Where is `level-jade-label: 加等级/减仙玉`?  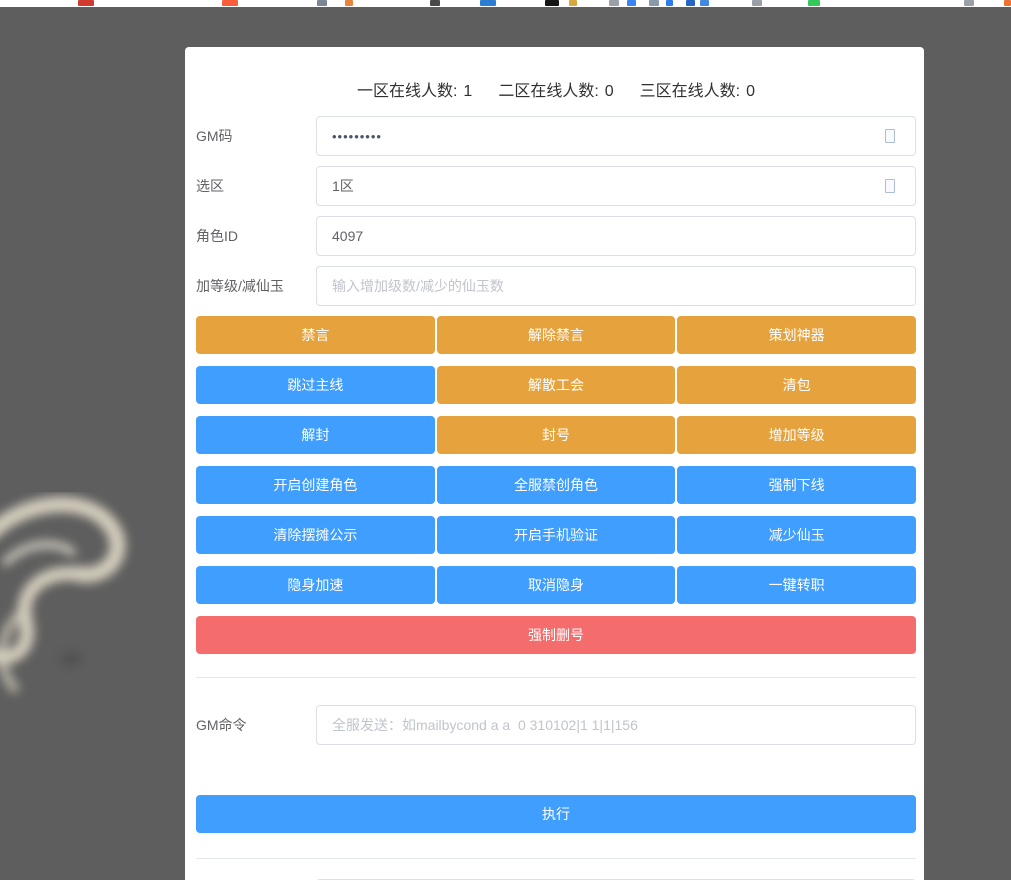
level-jade-label: 加等级/减仙玉 is located at coordinates (240, 286).